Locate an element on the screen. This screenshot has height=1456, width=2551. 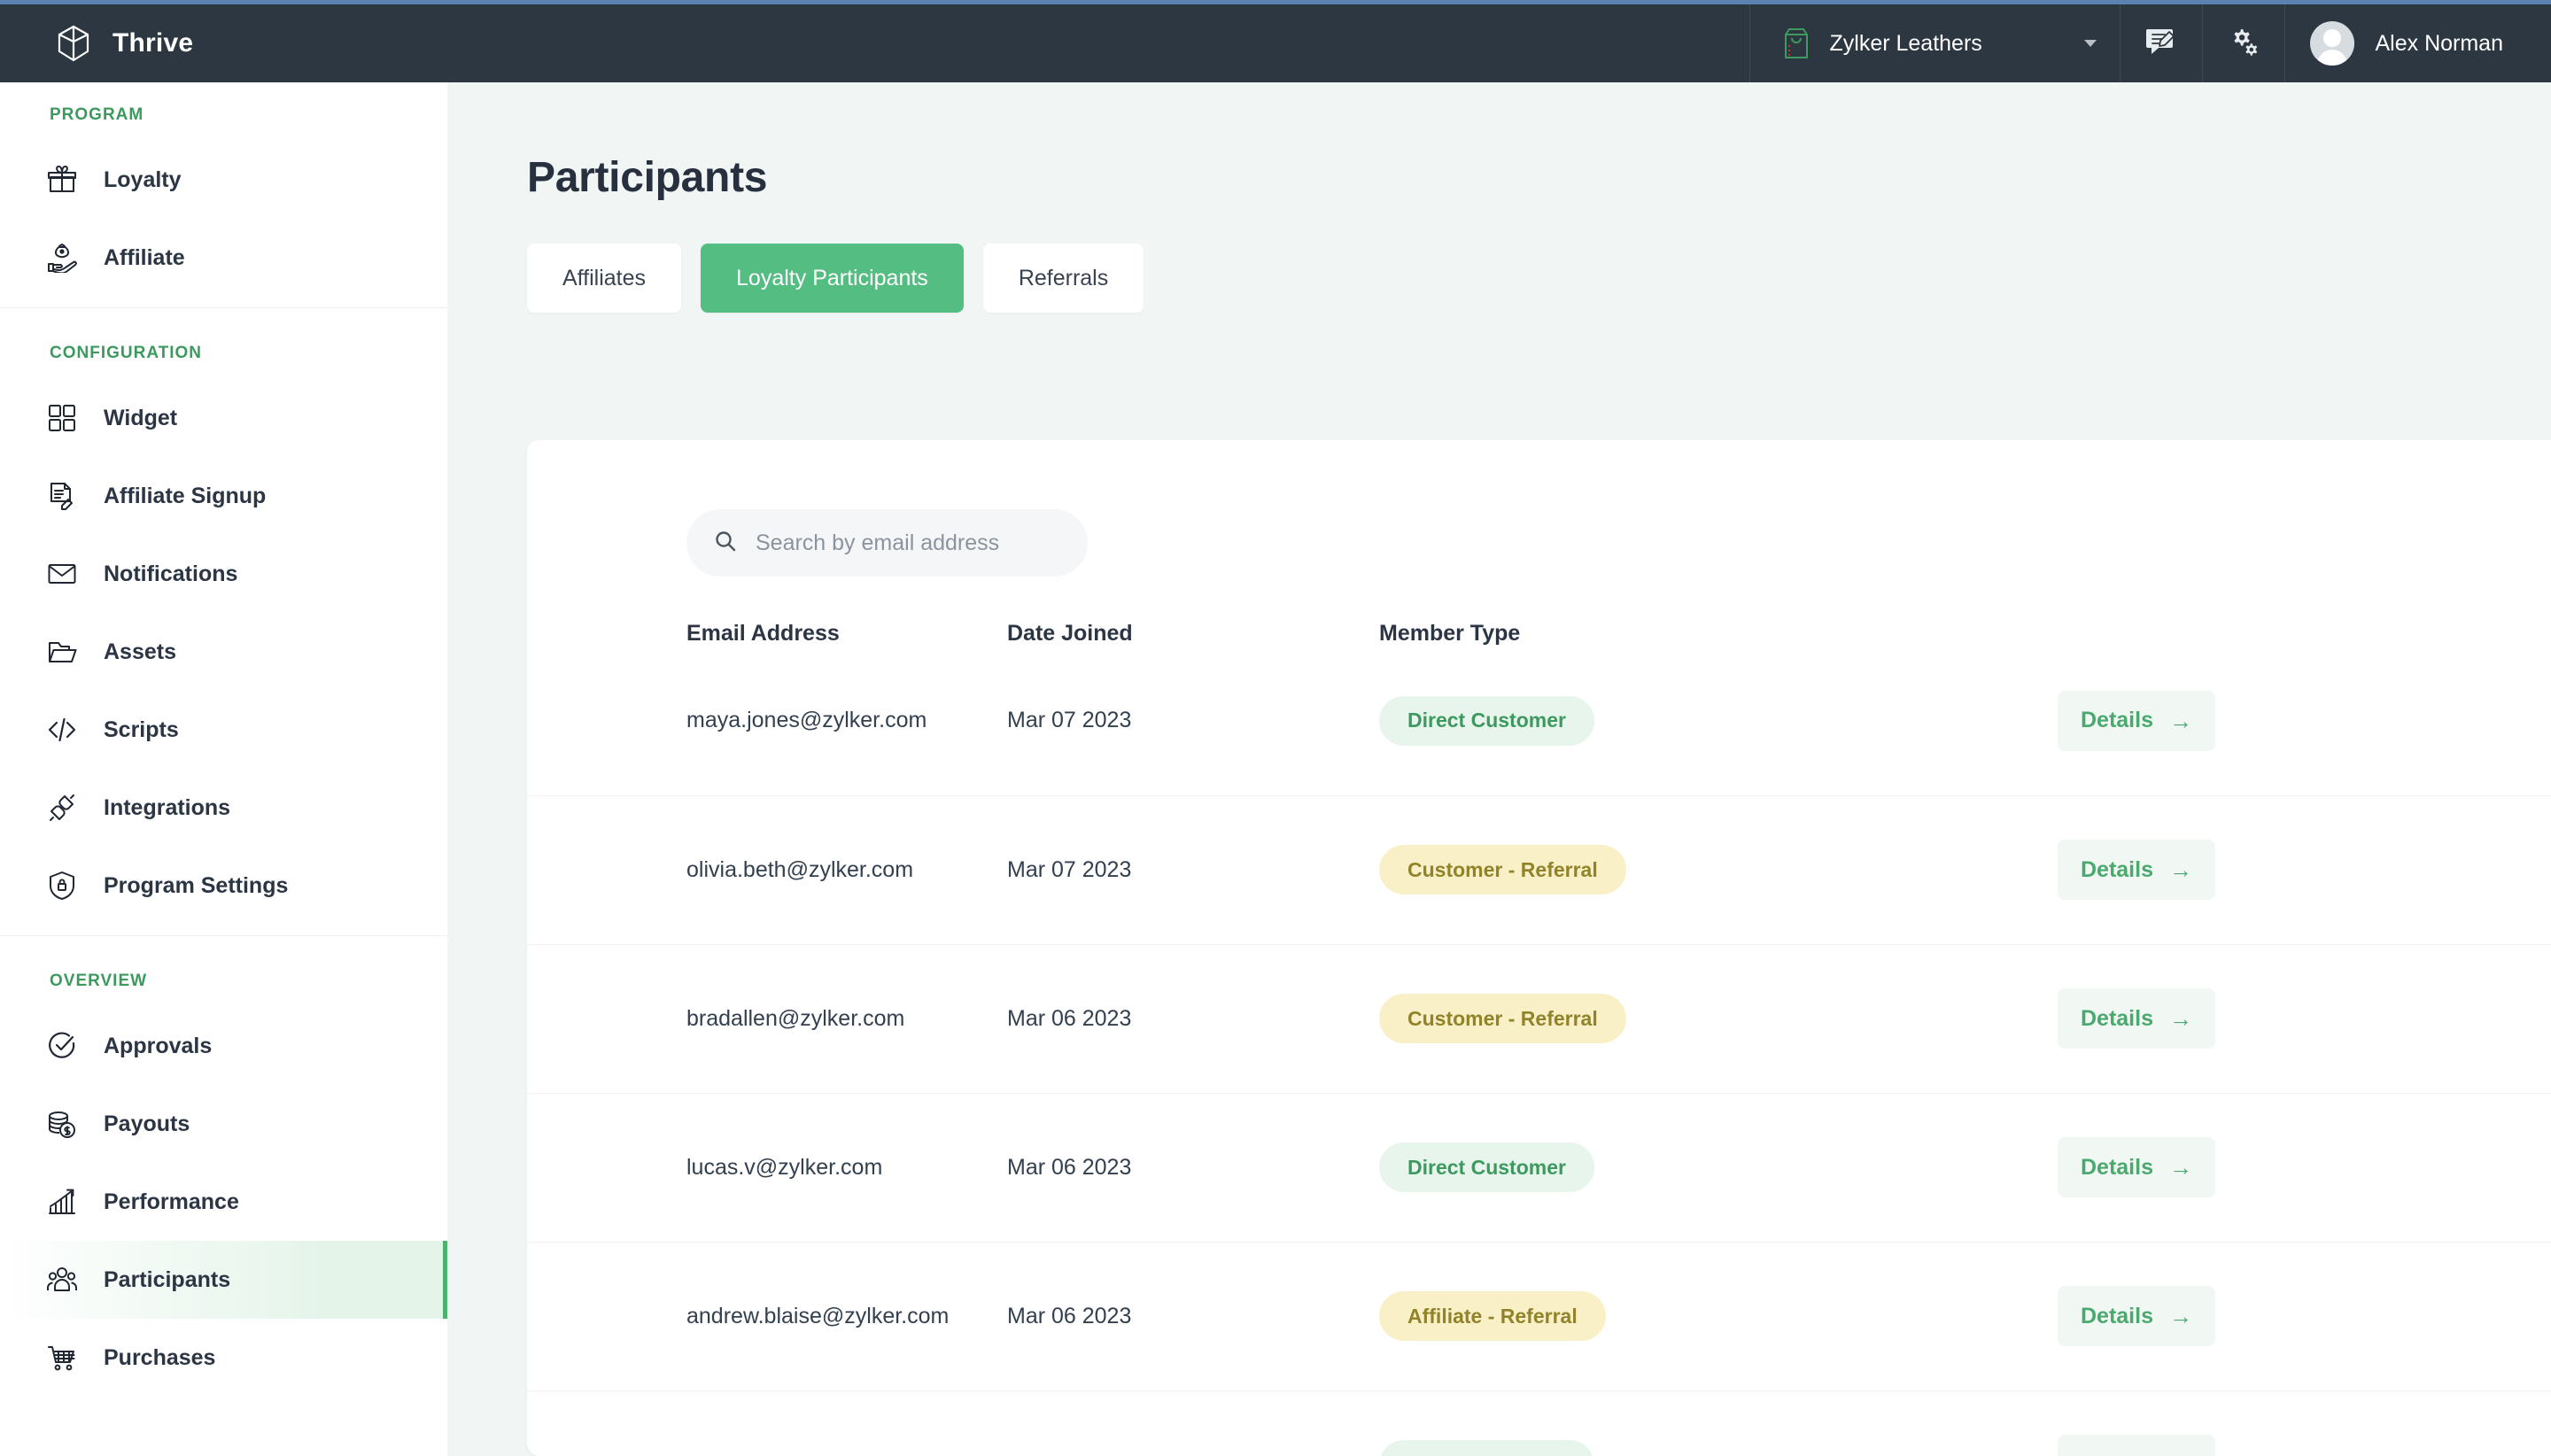
cell-date-joined: Mar 07 2023 is located at coordinates (1069, 720).